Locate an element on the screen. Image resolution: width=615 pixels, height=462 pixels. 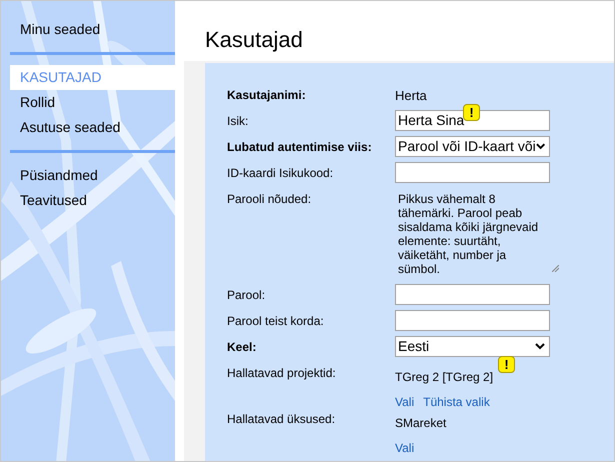
link: Tühista valik is located at coordinates (456, 402).